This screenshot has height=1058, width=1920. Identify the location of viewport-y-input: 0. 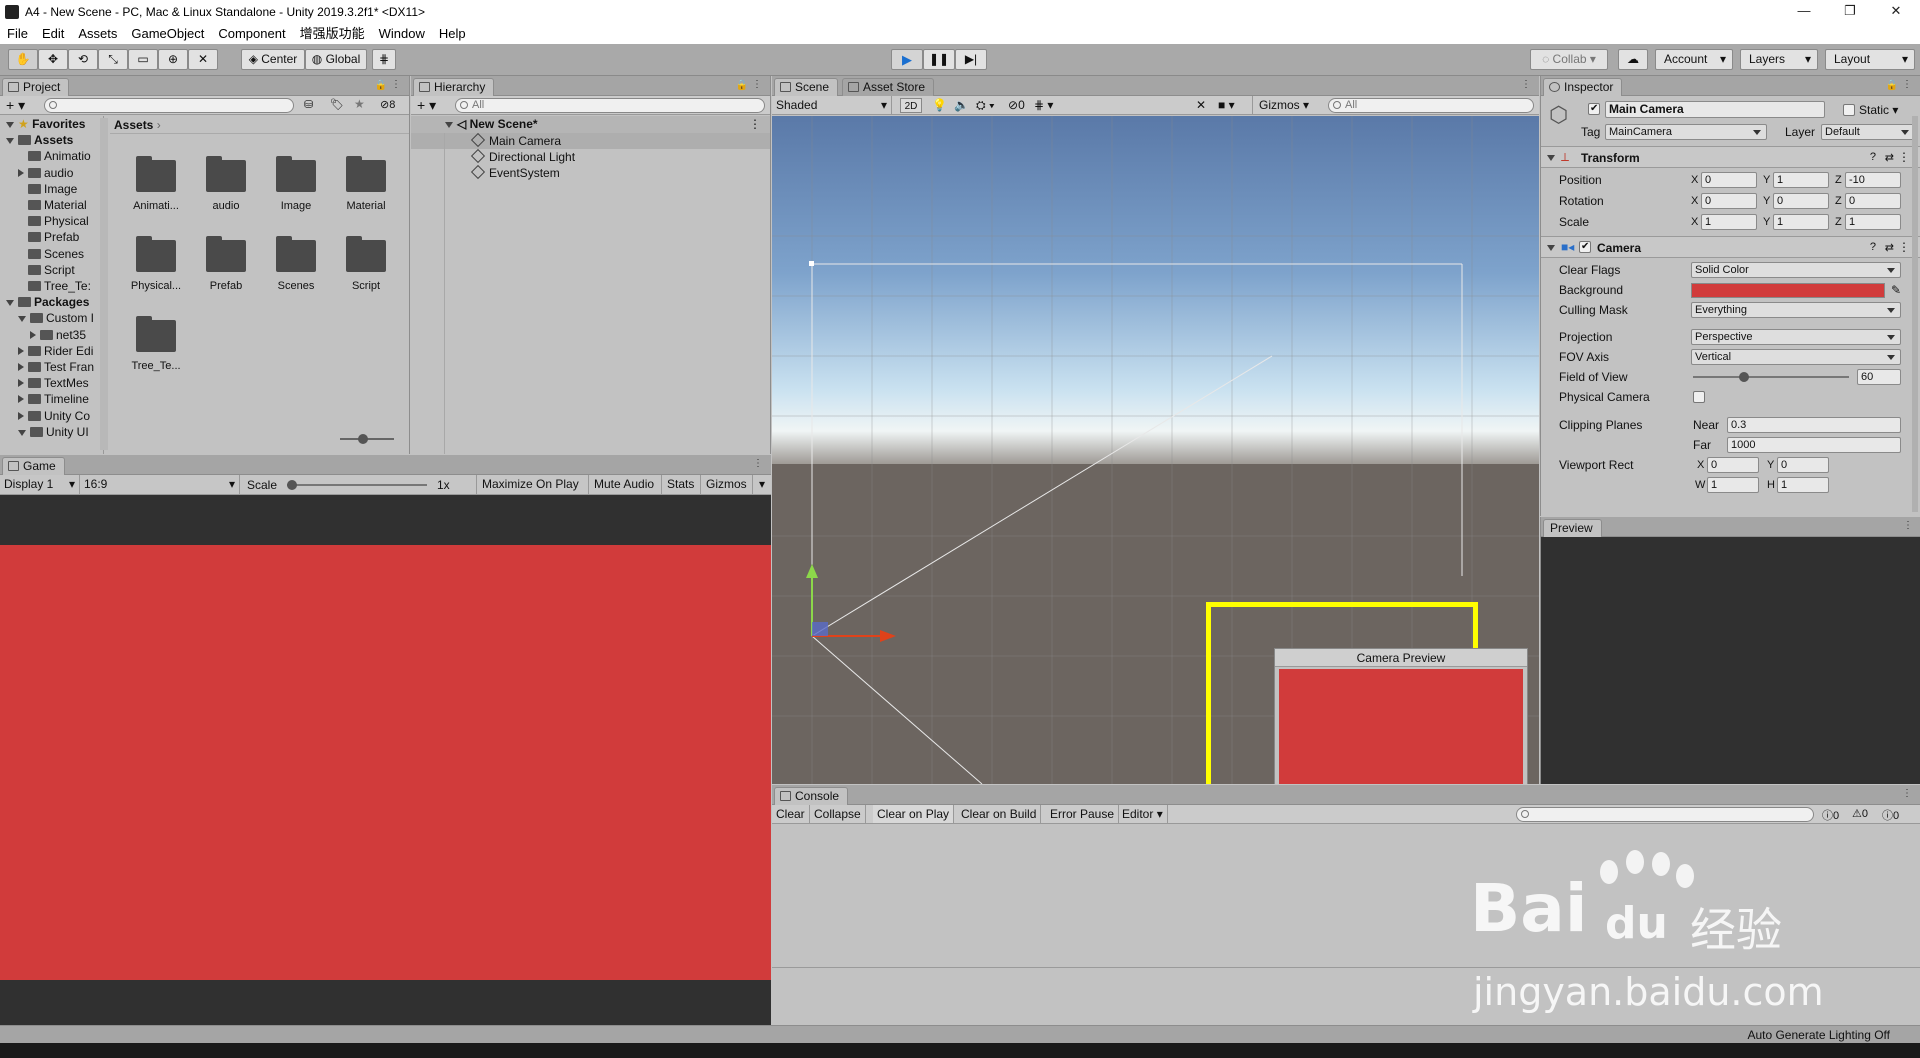
(1803, 465).